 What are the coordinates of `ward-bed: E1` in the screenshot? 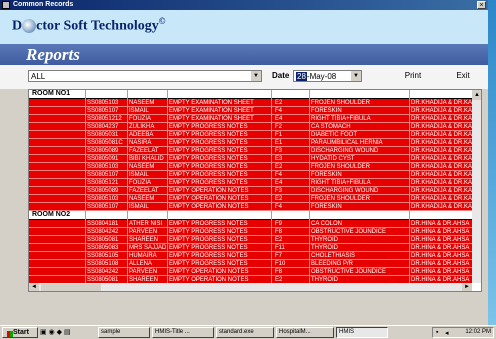 It's located at (279, 143).